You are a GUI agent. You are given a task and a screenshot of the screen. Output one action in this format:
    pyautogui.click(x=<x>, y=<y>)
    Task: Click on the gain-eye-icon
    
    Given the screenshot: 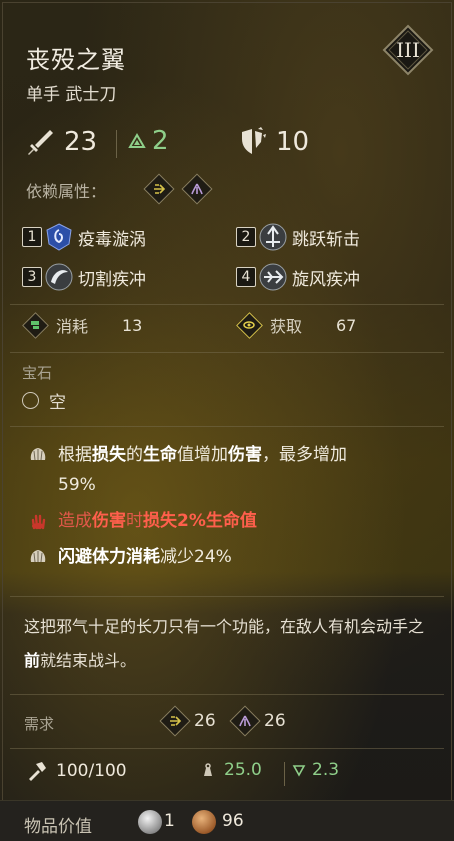 What is the action you would take?
    pyautogui.click(x=249, y=325)
    